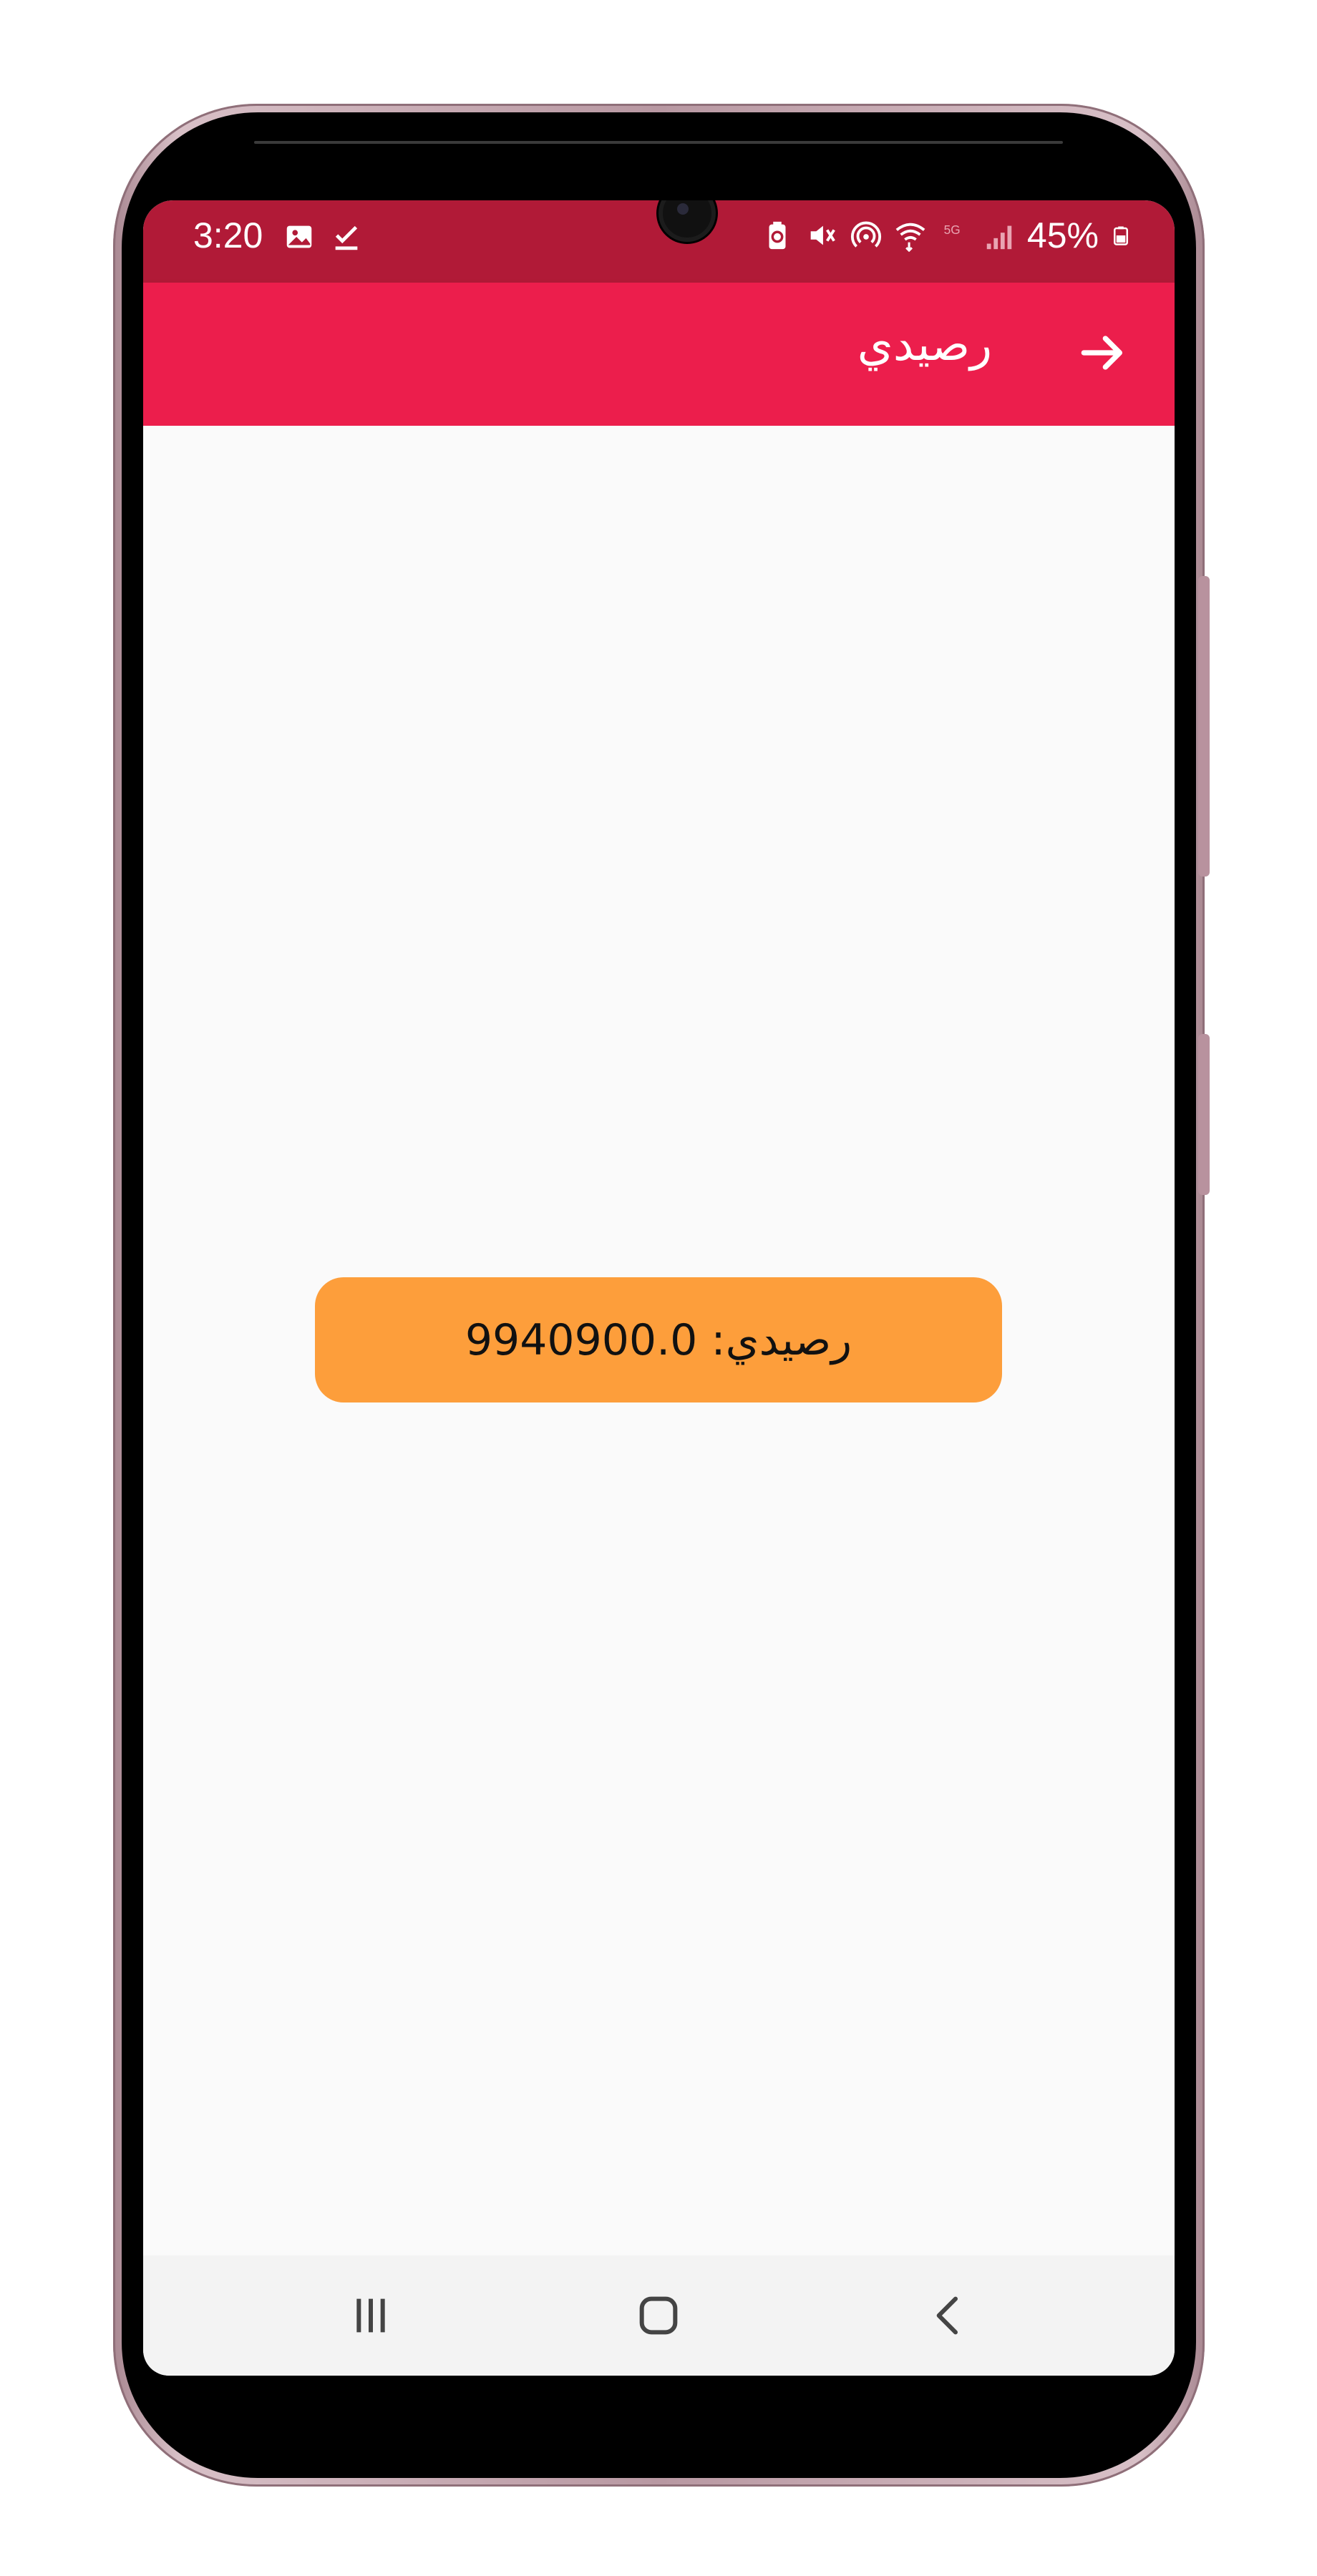  I want to click on balance-text: رصيدي: 9940900.0, so click(658, 1339).